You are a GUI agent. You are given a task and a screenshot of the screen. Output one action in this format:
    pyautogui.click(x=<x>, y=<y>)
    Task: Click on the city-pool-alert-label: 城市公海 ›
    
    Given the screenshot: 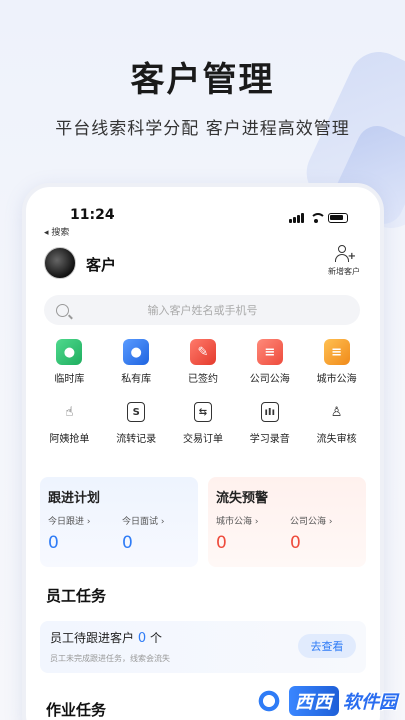 What is the action you would take?
    pyautogui.click(x=237, y=522)
    